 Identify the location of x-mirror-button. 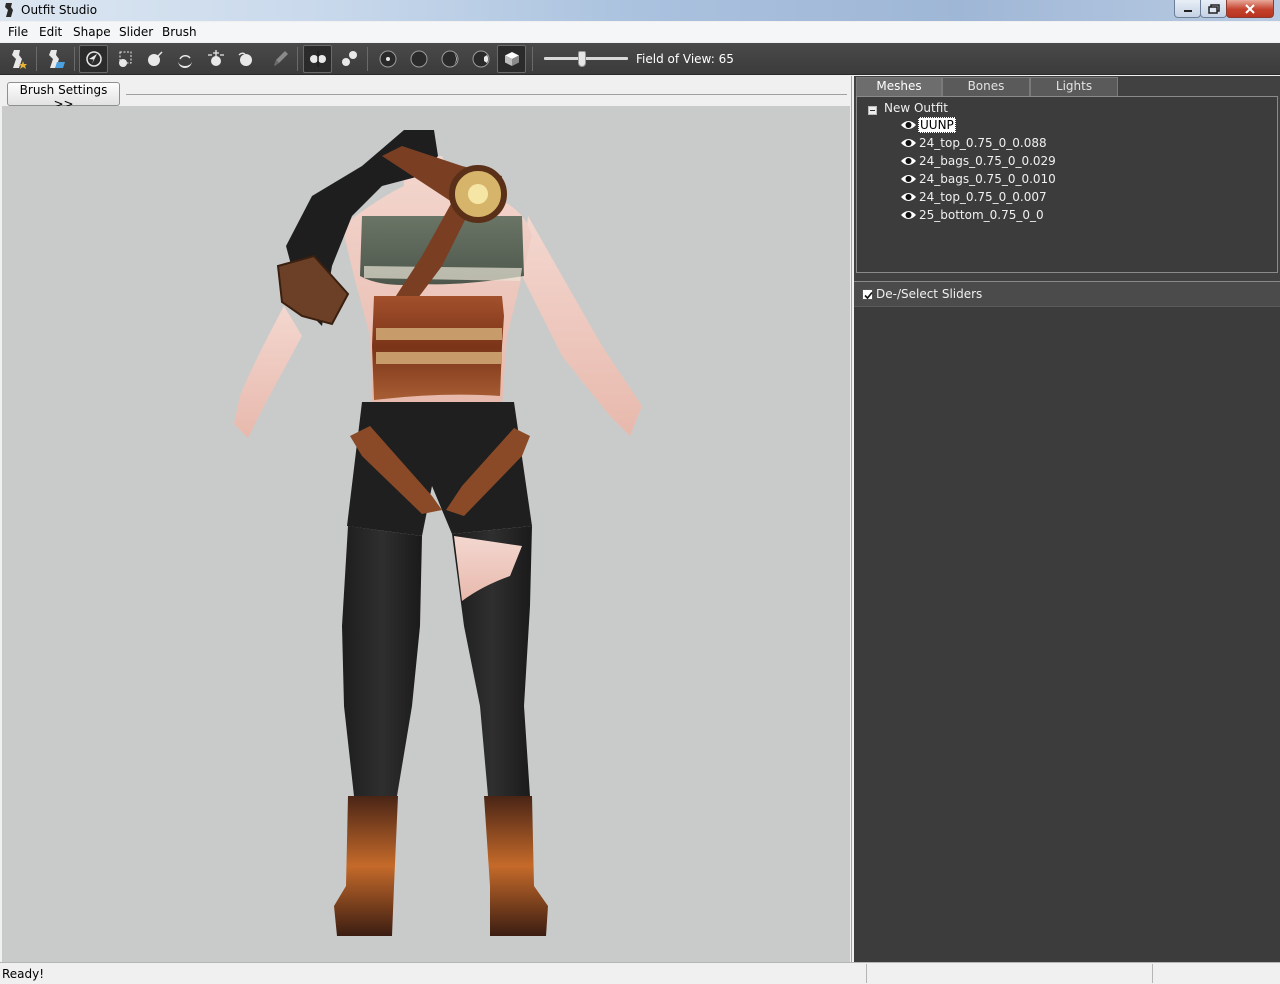
(317, 59).